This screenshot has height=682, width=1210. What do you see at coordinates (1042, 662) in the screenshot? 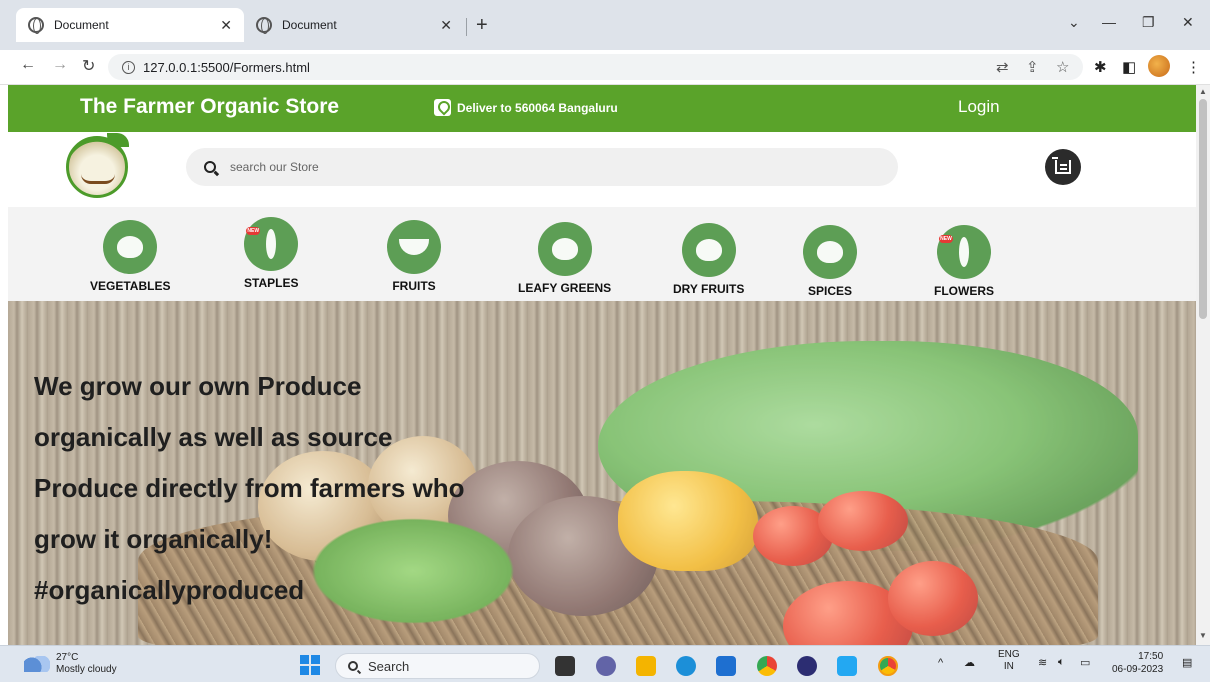
I see `wifi-icon: ≋` at bounding box center [1042, 662].